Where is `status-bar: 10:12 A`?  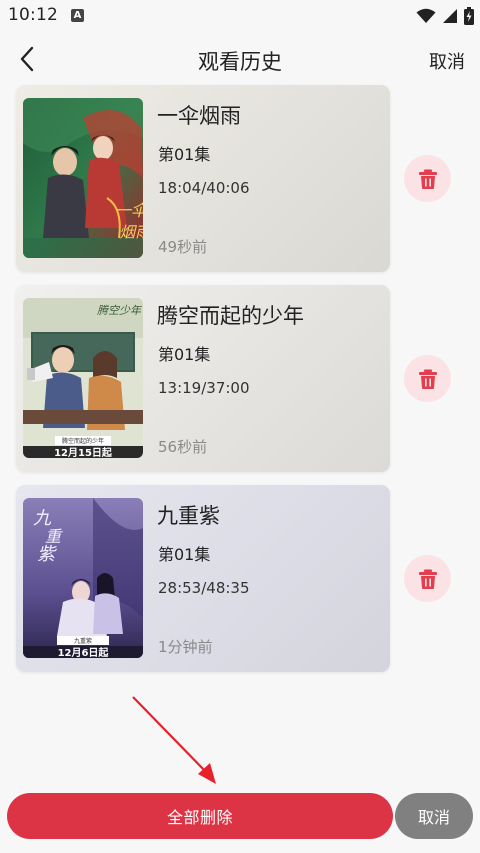
status-bar: 10:12 A is located at coordinates (240, 17).